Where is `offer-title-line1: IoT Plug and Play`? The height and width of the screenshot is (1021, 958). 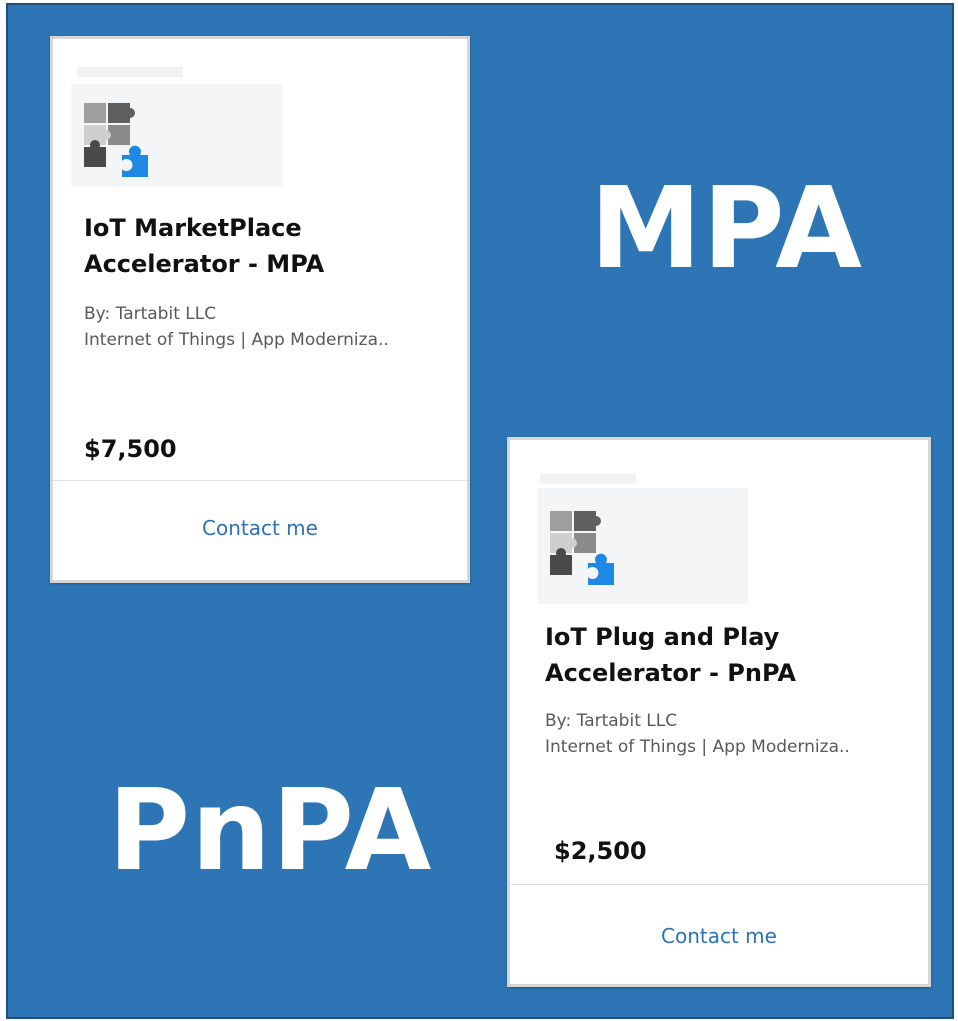
offer-title-line1: IoT Plug and Play is located at coordinates (662, 637).